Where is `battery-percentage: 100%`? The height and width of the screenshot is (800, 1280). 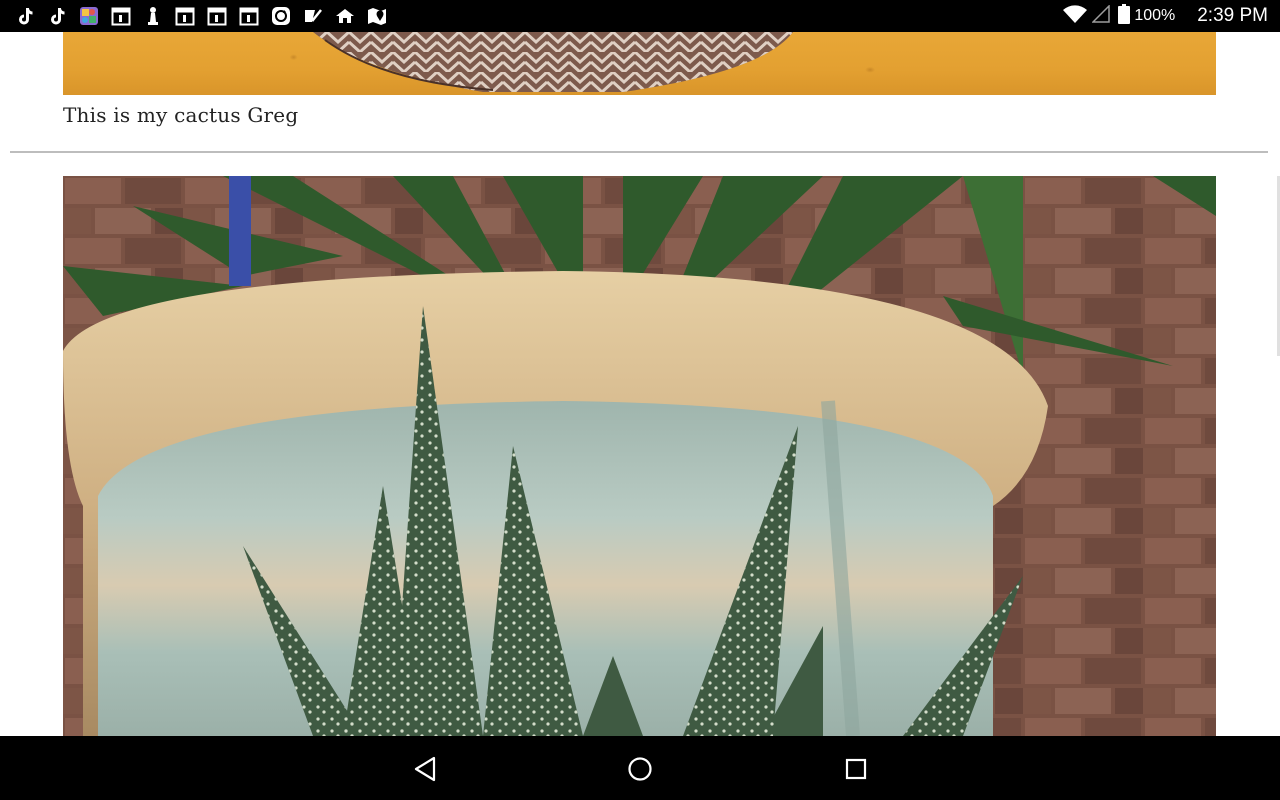 battery-percentage: 100% is located at coordinates (1155, 15).